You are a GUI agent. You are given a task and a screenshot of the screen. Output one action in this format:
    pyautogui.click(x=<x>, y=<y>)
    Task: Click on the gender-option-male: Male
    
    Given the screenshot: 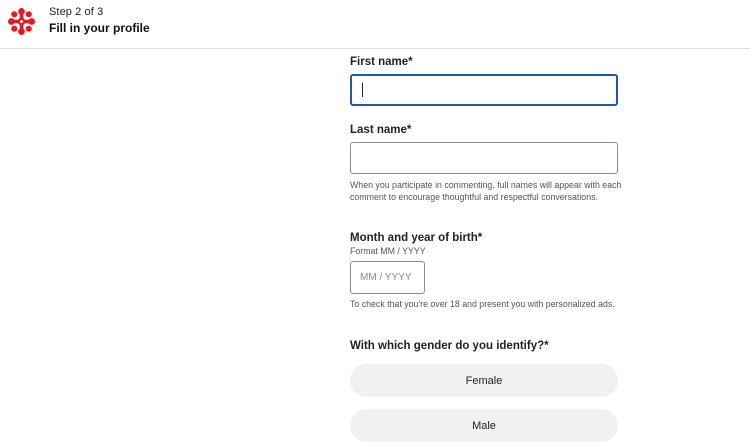 What is the action you would take?
    pyautogui.click(x=484, y=425)
    